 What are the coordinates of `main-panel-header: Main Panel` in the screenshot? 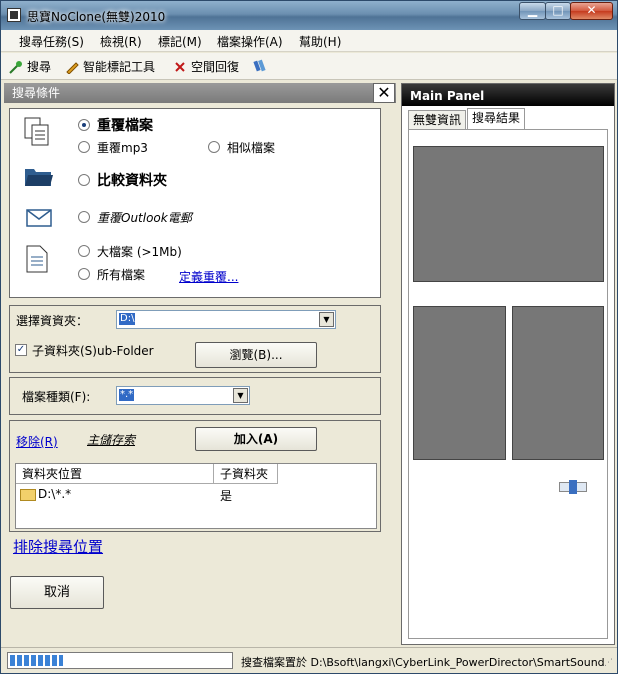 It's located at (508, 95).